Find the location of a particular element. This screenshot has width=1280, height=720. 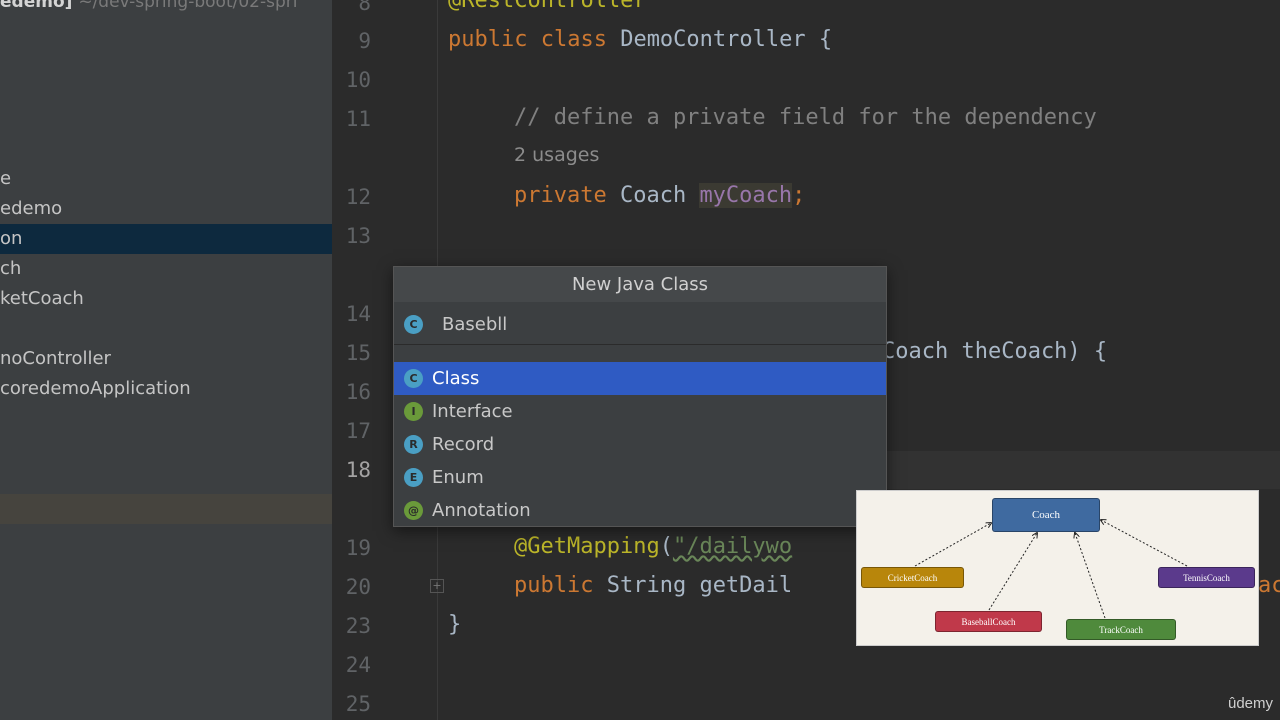

arrow-track-to-coach is located at coordinates (1090, 576).